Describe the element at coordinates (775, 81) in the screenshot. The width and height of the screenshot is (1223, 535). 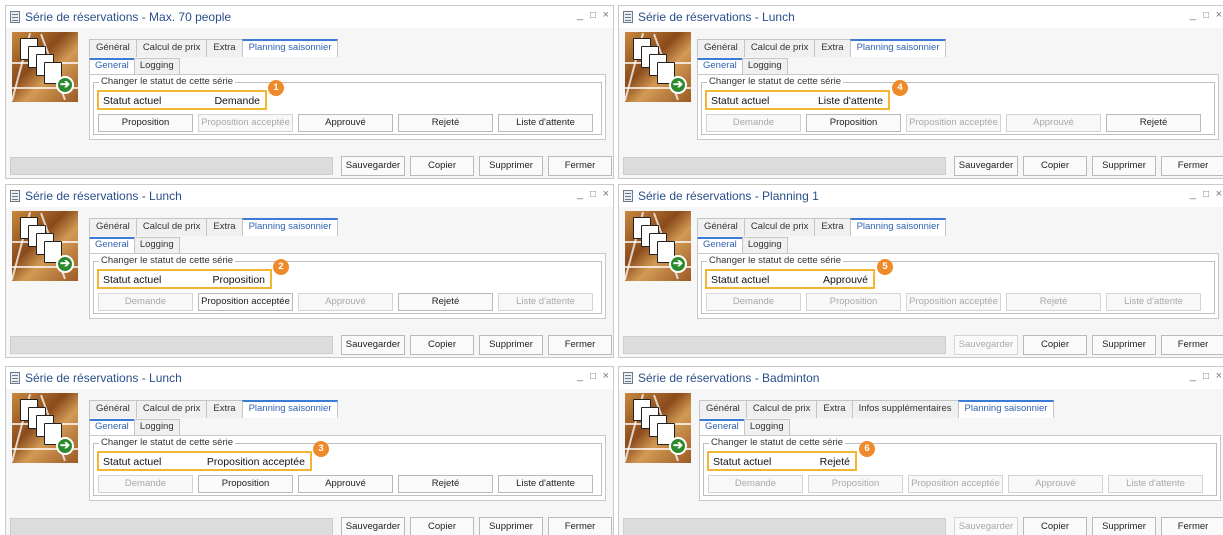
I see `group-label: Changer le statut de cette série` at that location.